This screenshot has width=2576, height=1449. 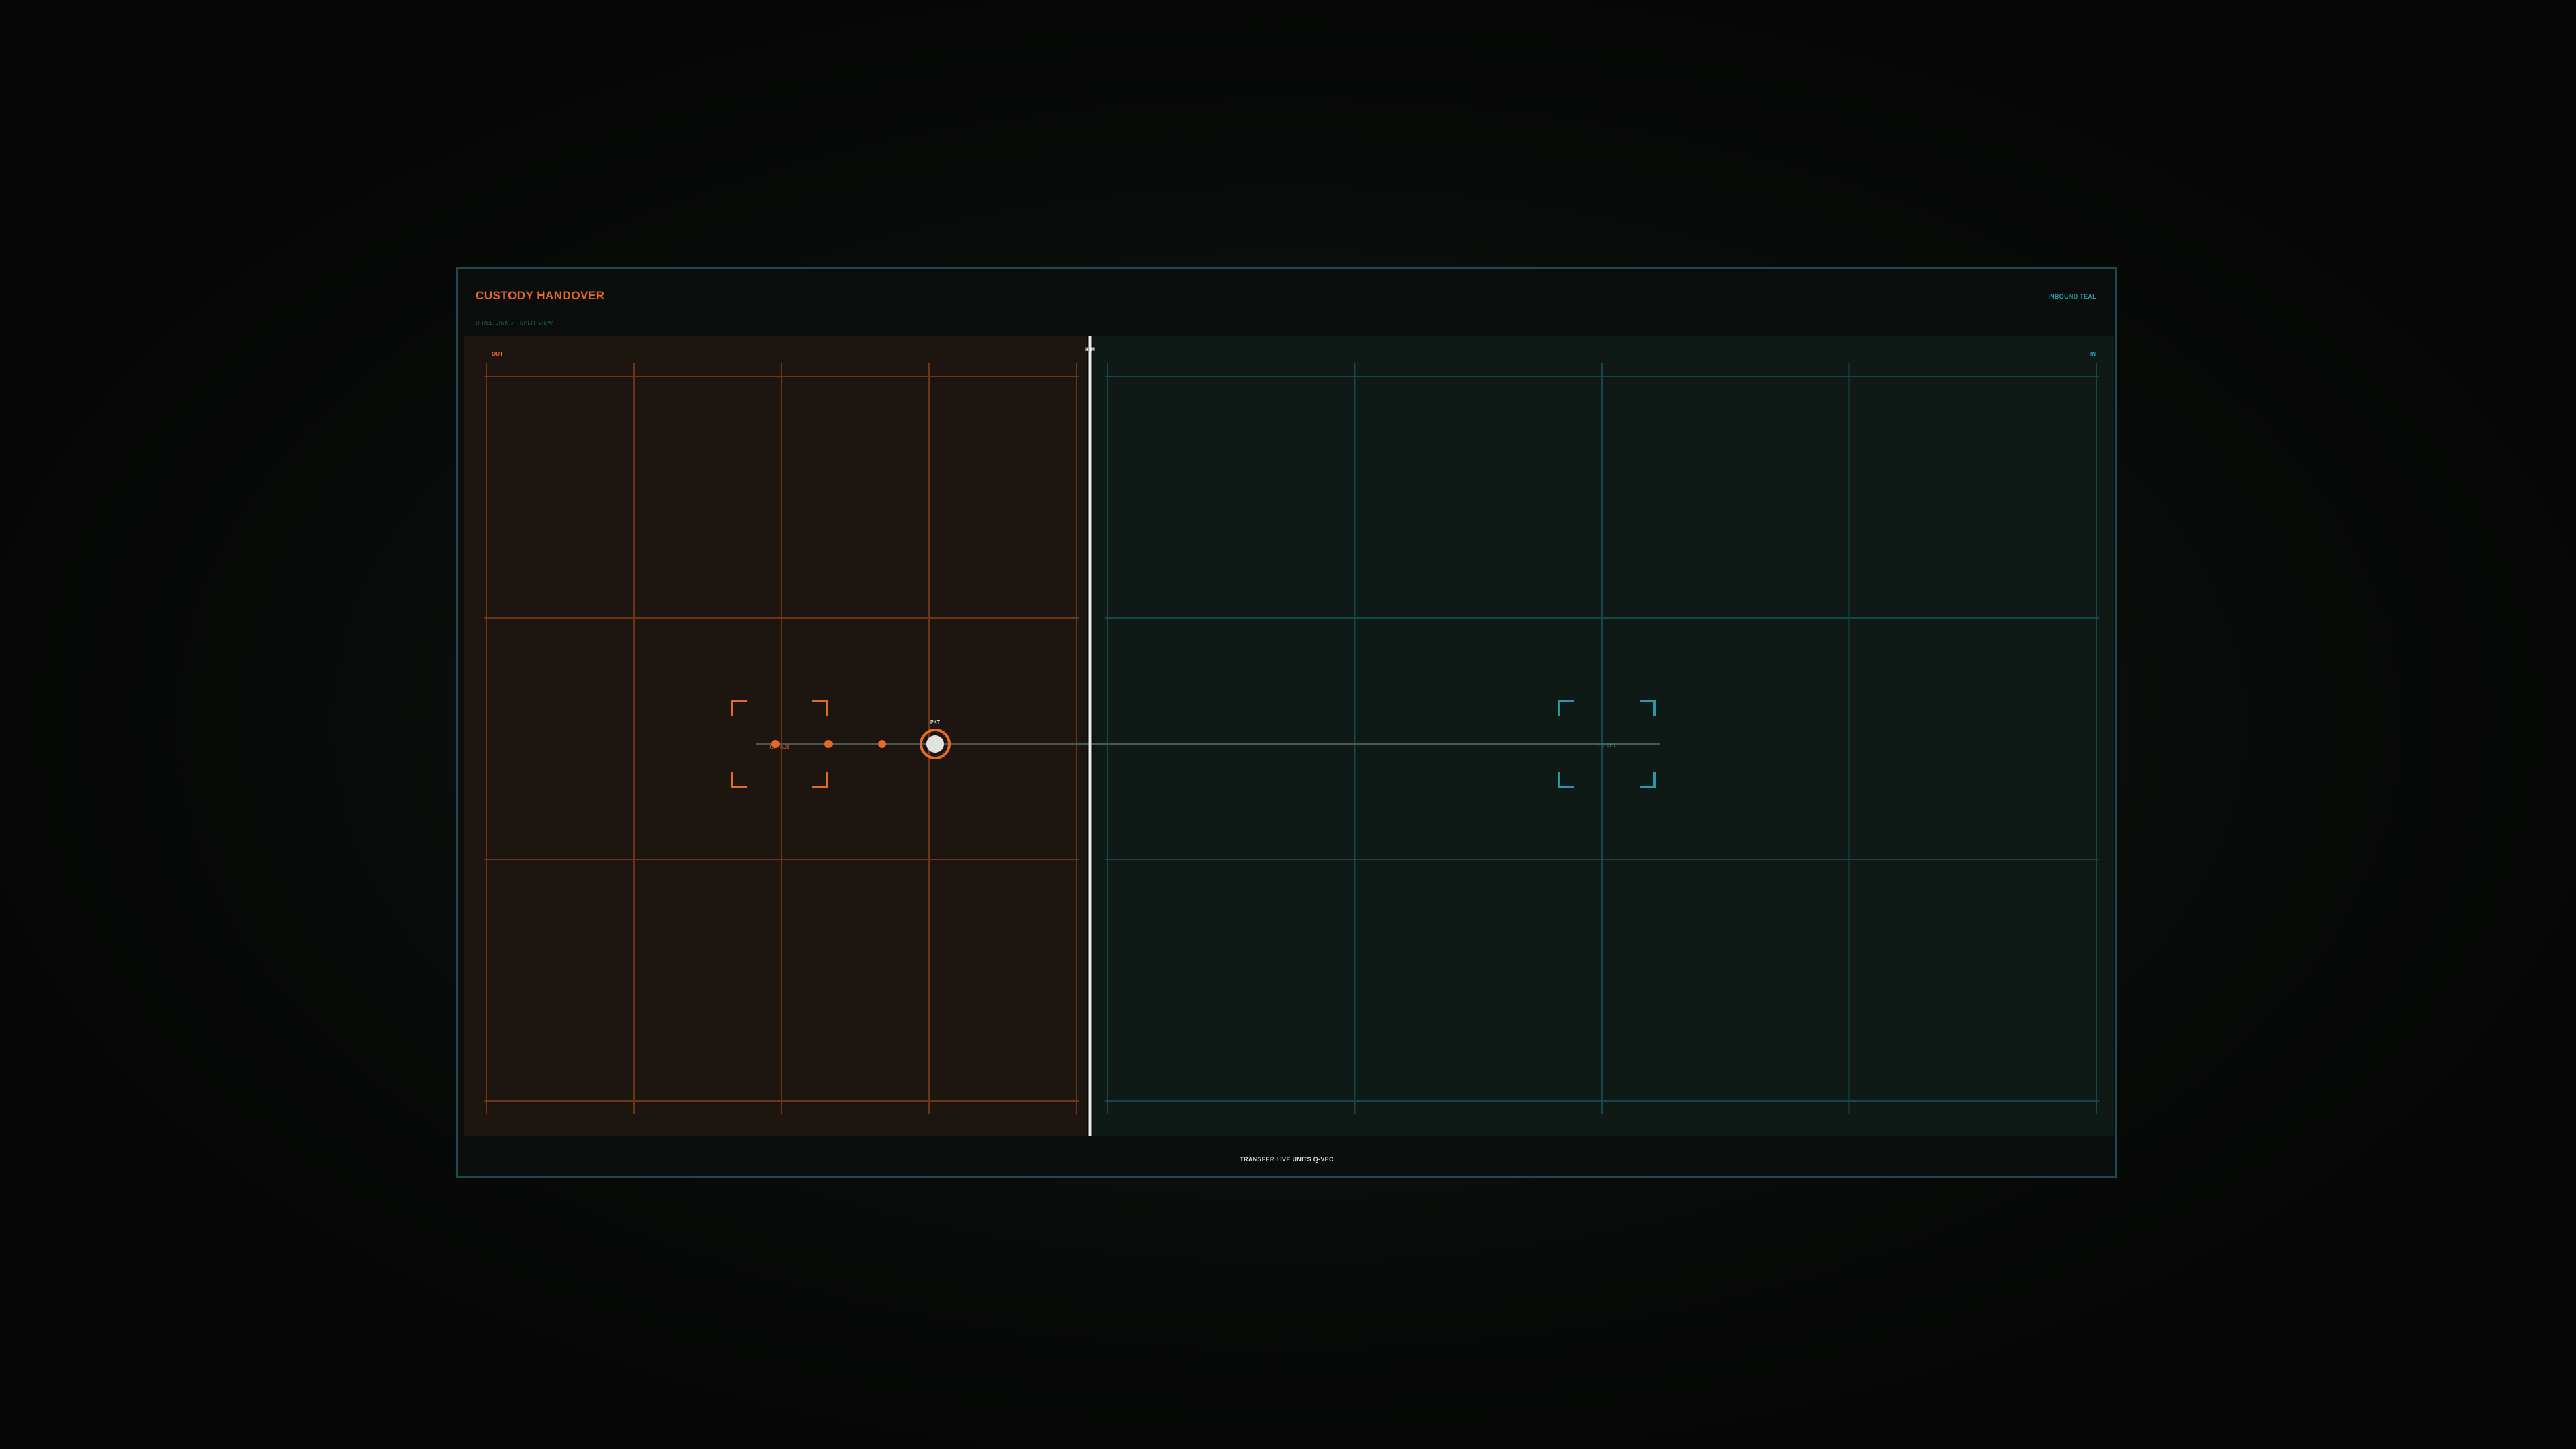 I want to click on mode-label: INBOUND TEAL, so click(x=2072, y=296).